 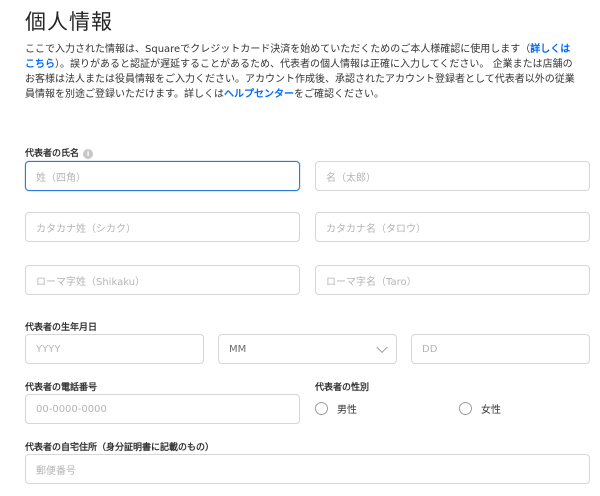 I want to click on chevron-down-icon, so click(x=382, y=347).